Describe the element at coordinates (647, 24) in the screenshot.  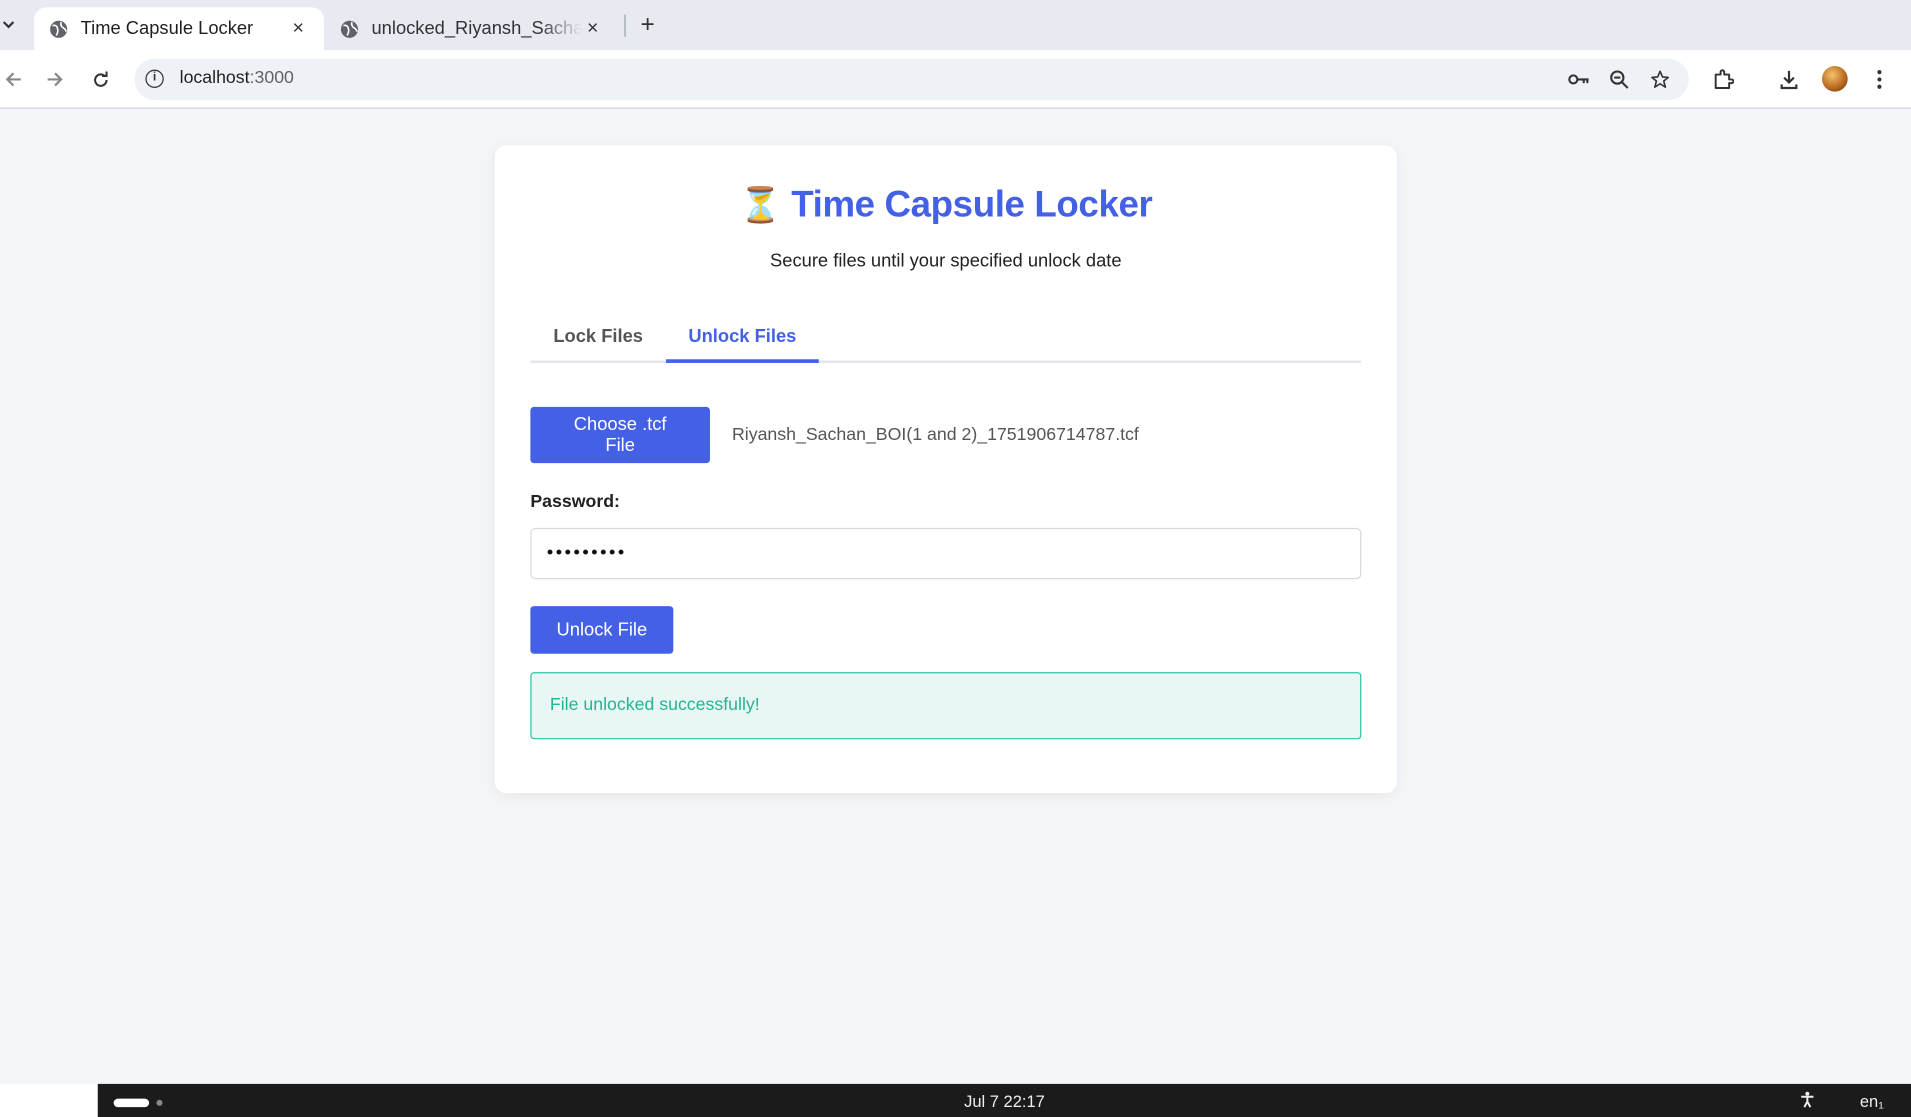
I see `new-tab-button: +` at that location.